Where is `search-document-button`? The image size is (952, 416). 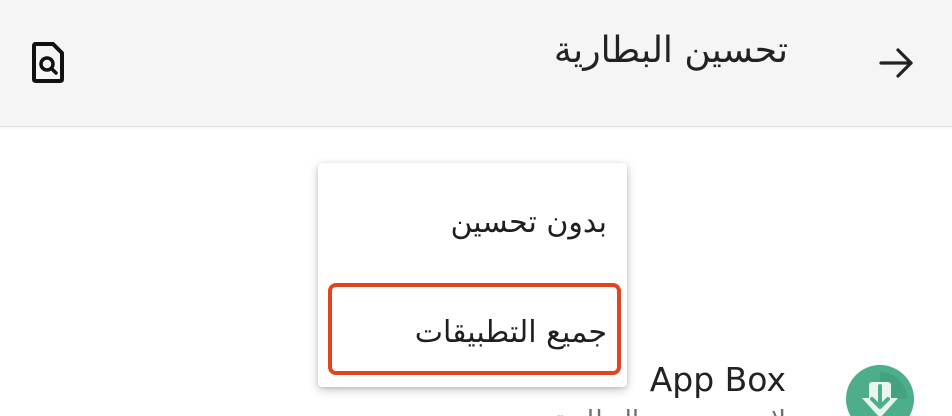
search-document-button is located at coordinates (48, 62).